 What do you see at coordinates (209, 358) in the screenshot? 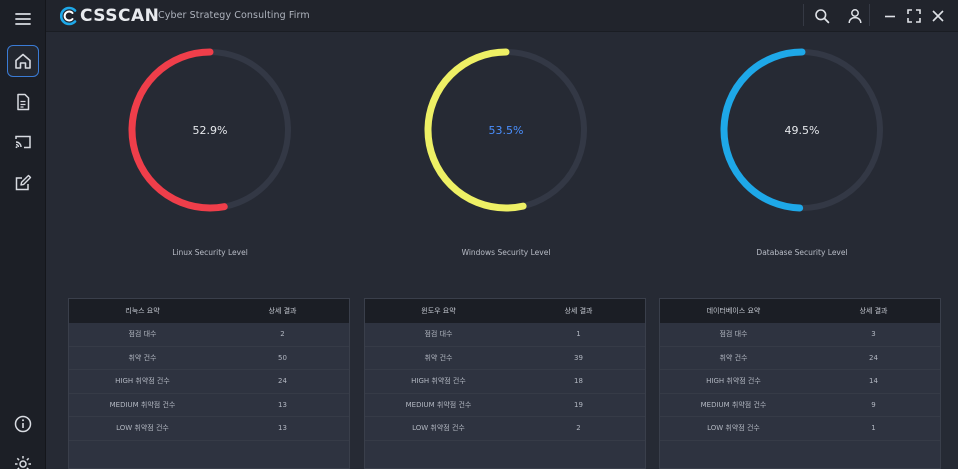
I see `table-row: 취약 건수 50` at bounding box center [209, 358].